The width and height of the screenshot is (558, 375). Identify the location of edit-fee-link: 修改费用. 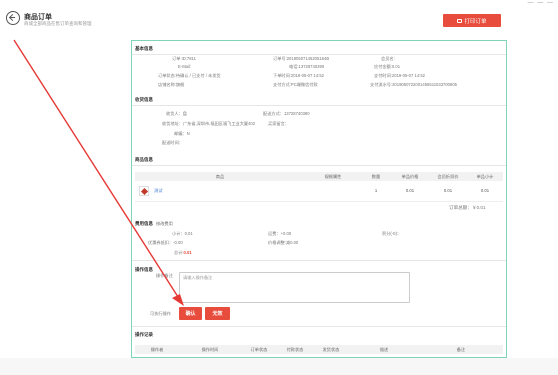
(164, 224).